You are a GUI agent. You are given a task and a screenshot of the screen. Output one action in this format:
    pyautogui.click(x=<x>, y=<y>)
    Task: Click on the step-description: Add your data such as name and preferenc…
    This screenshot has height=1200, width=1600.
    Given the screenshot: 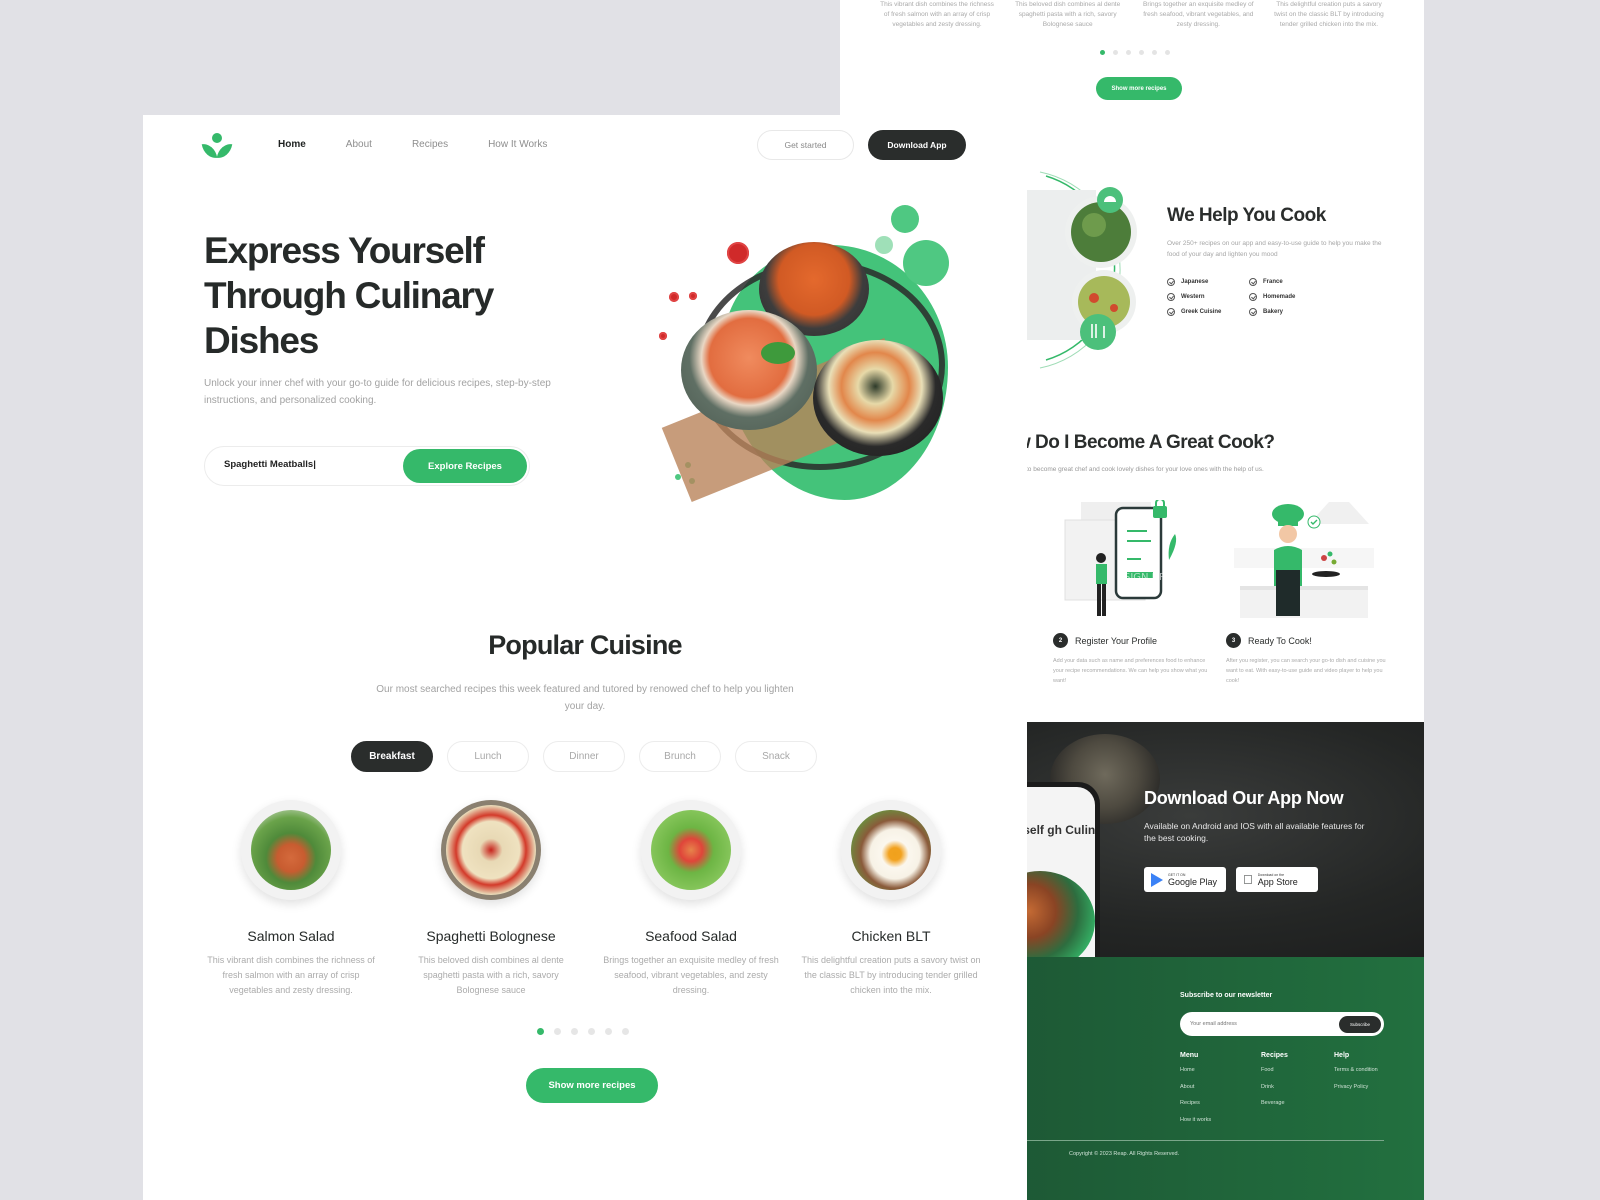 What is the action you would take?
    pyautogui.click(x=1130, y=671)
    